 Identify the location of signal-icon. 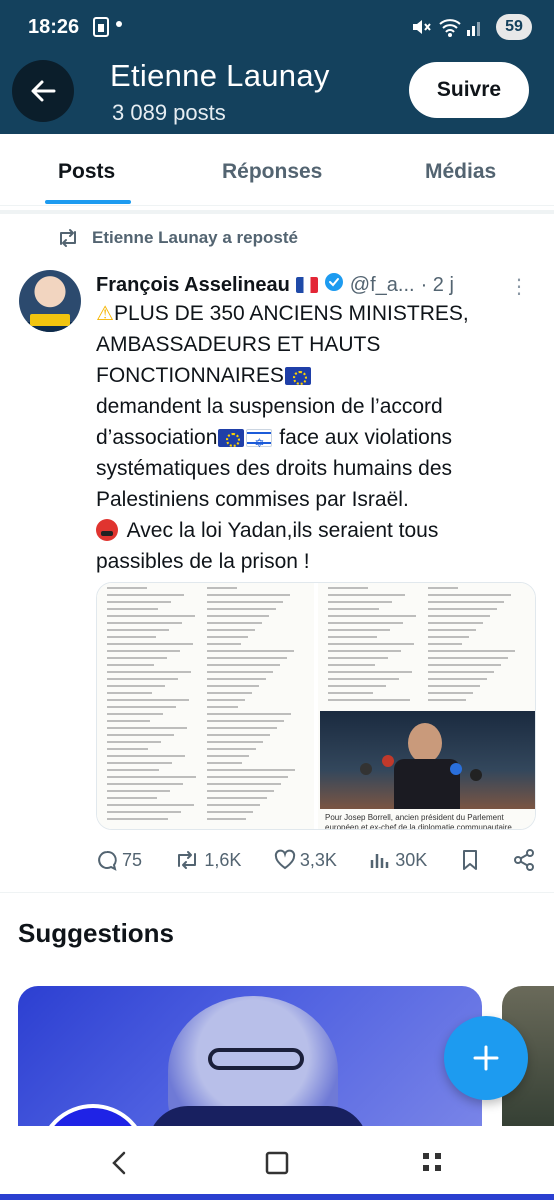
(475, 29).